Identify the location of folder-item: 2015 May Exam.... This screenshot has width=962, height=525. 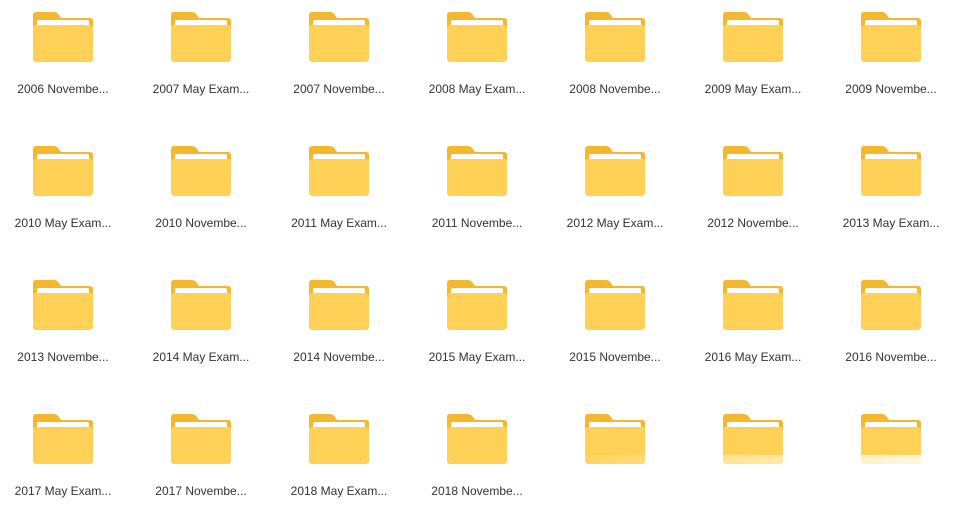
(477, 323).